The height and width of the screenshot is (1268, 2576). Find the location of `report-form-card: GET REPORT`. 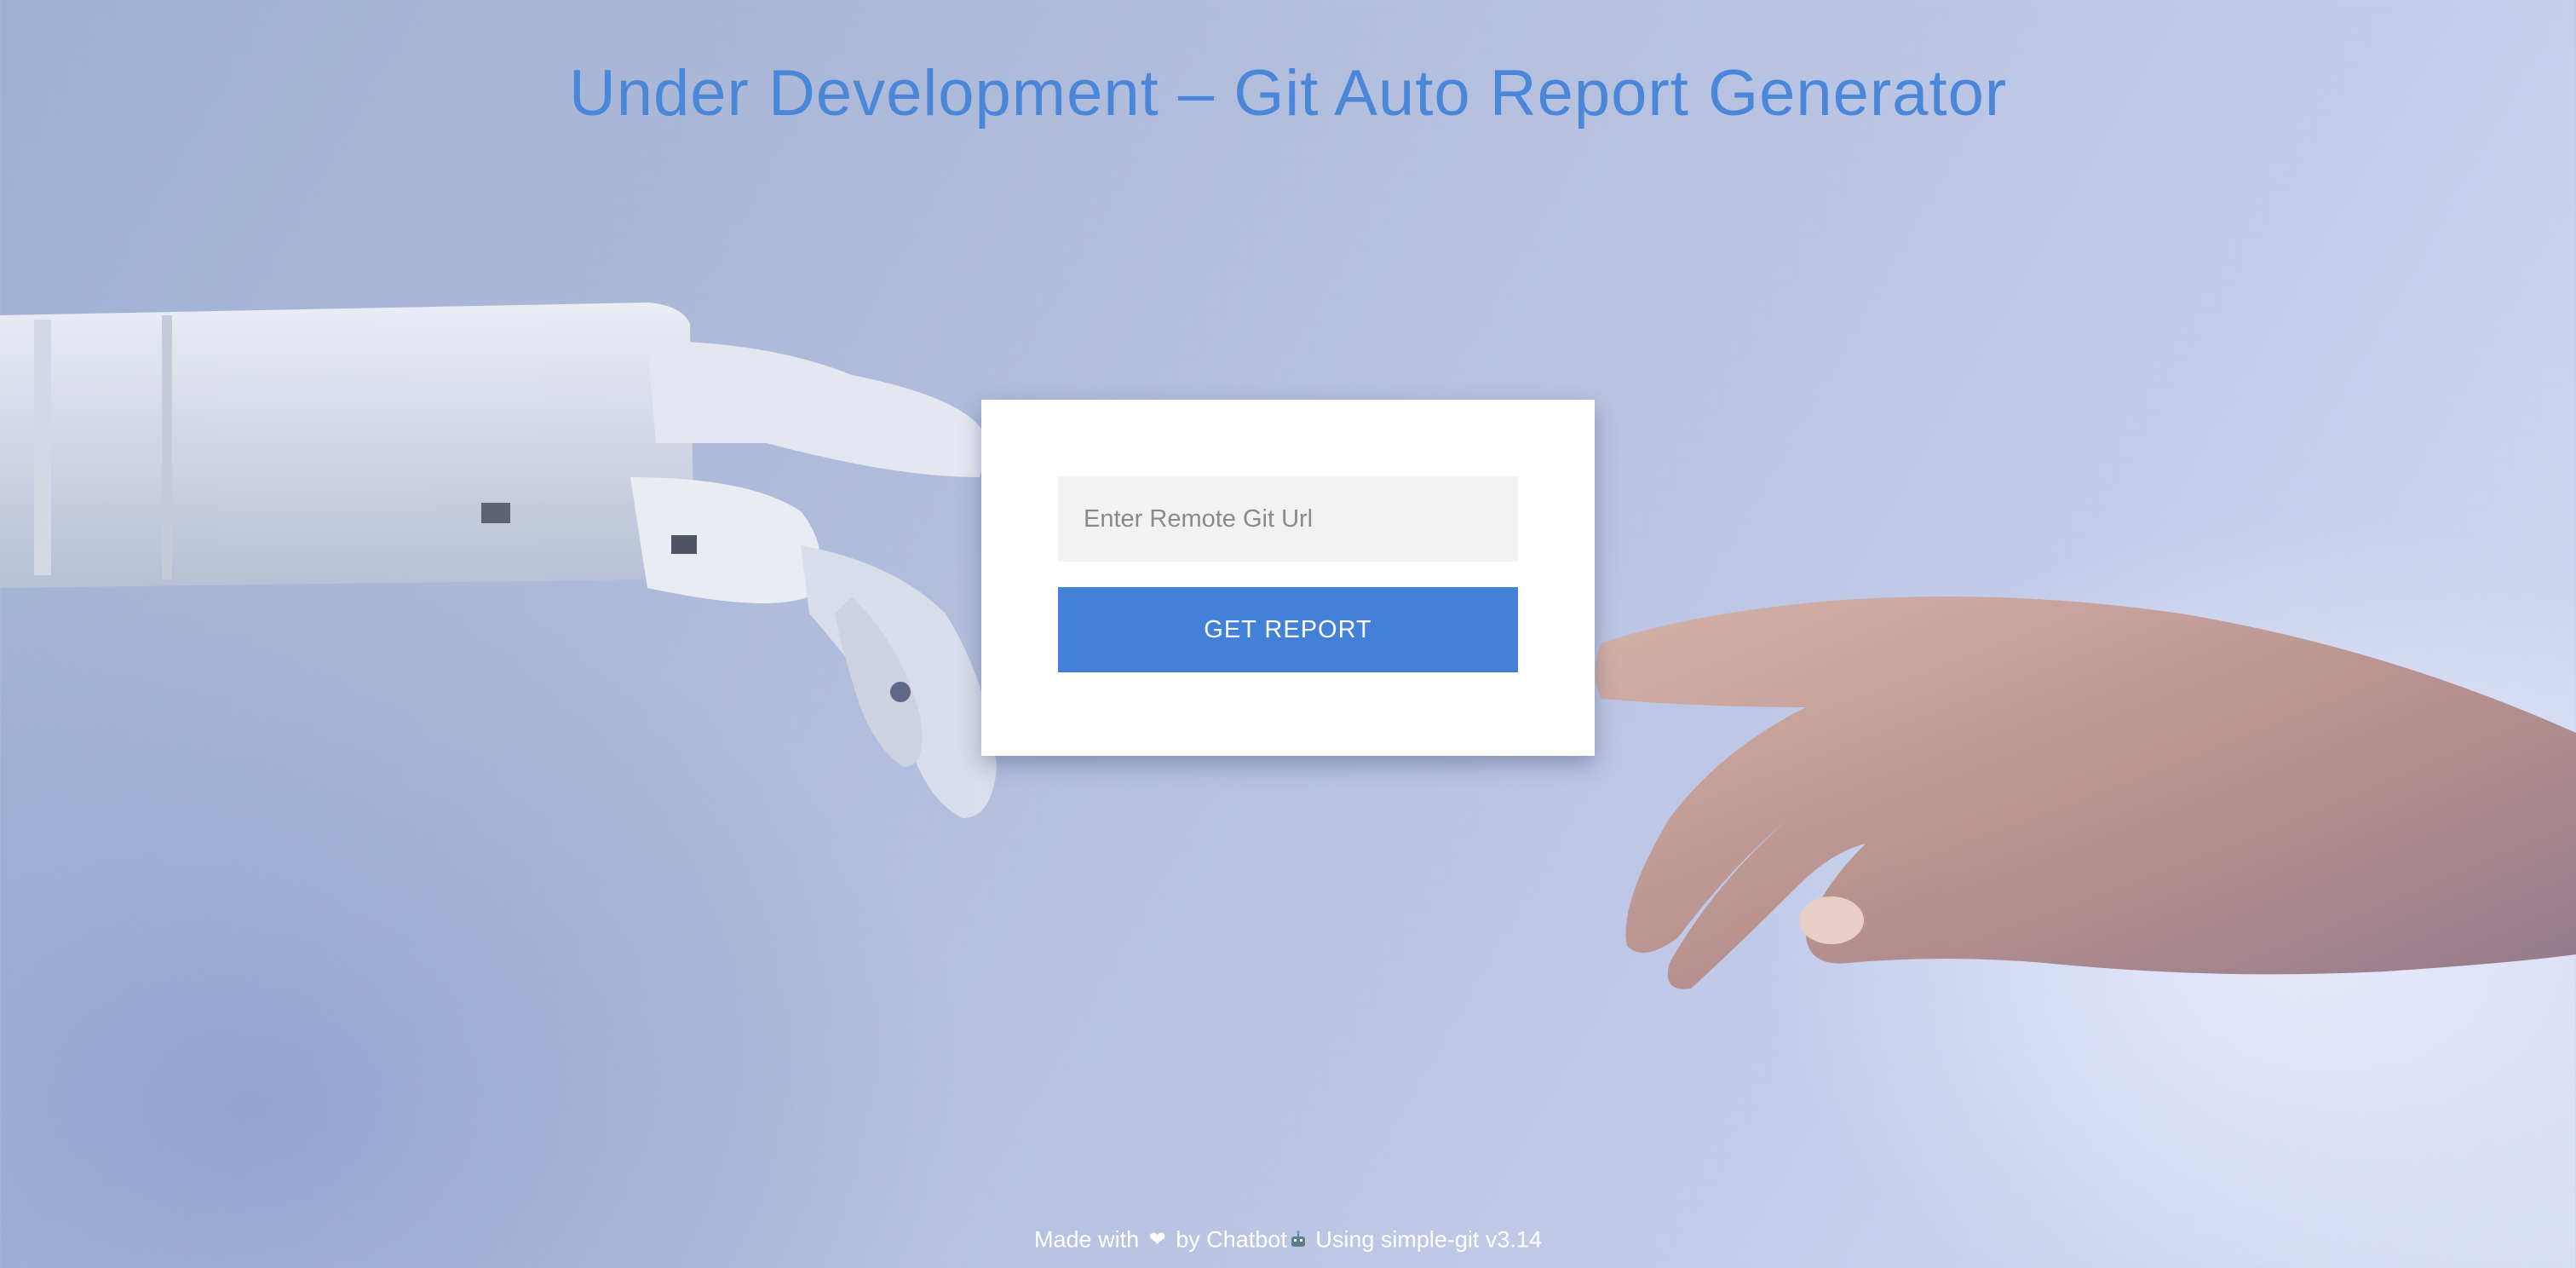

report-form-card: GET REPORT is located at coordinates (1288, 578).